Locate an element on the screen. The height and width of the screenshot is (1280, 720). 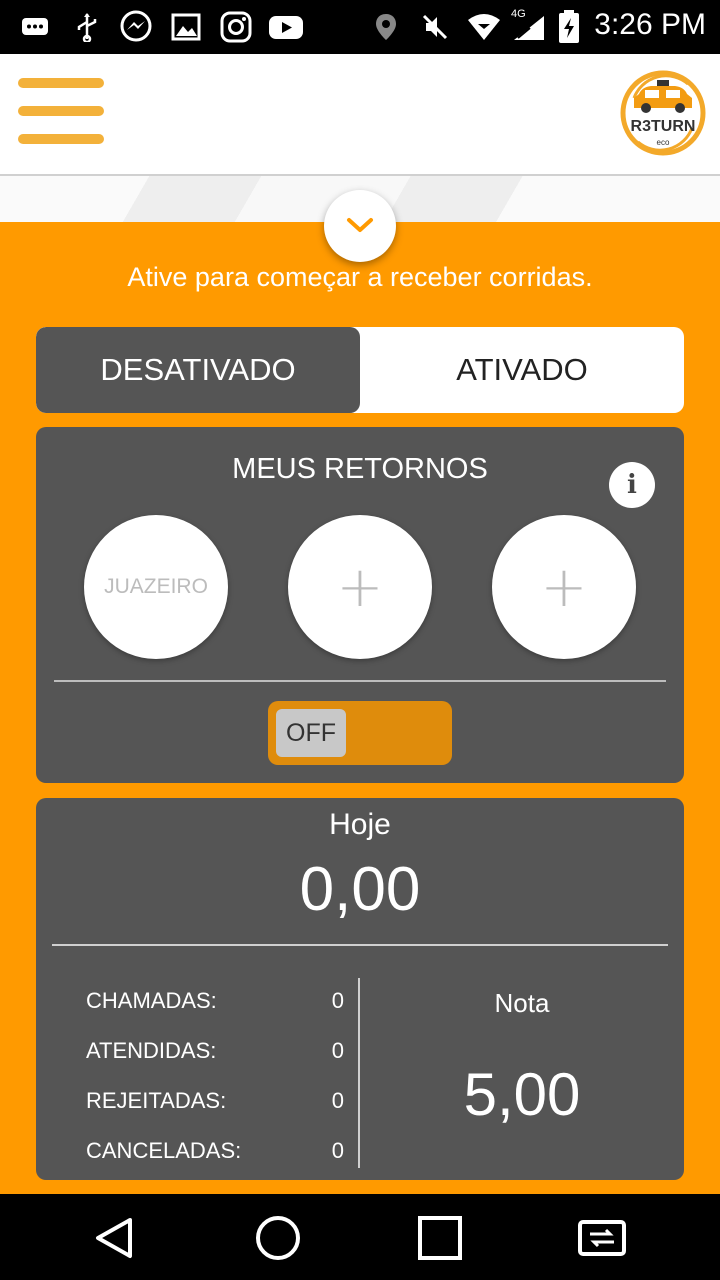
return-slot-juazeiro: JUAZEIRO is located at coordinates (156, 587).